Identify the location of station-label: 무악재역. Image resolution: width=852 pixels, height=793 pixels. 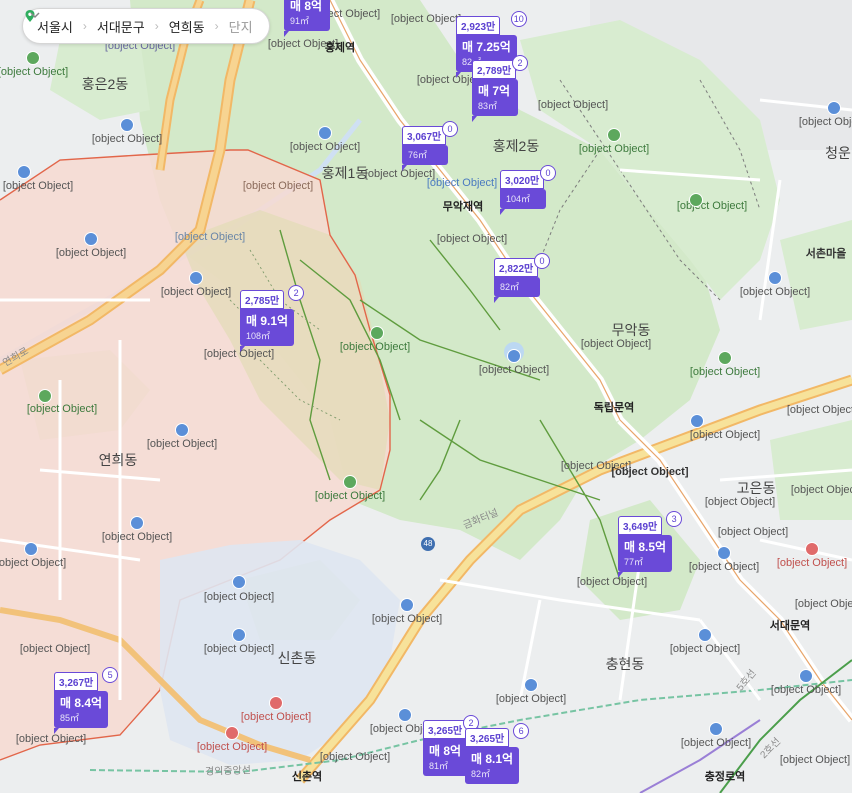
(463, 207).